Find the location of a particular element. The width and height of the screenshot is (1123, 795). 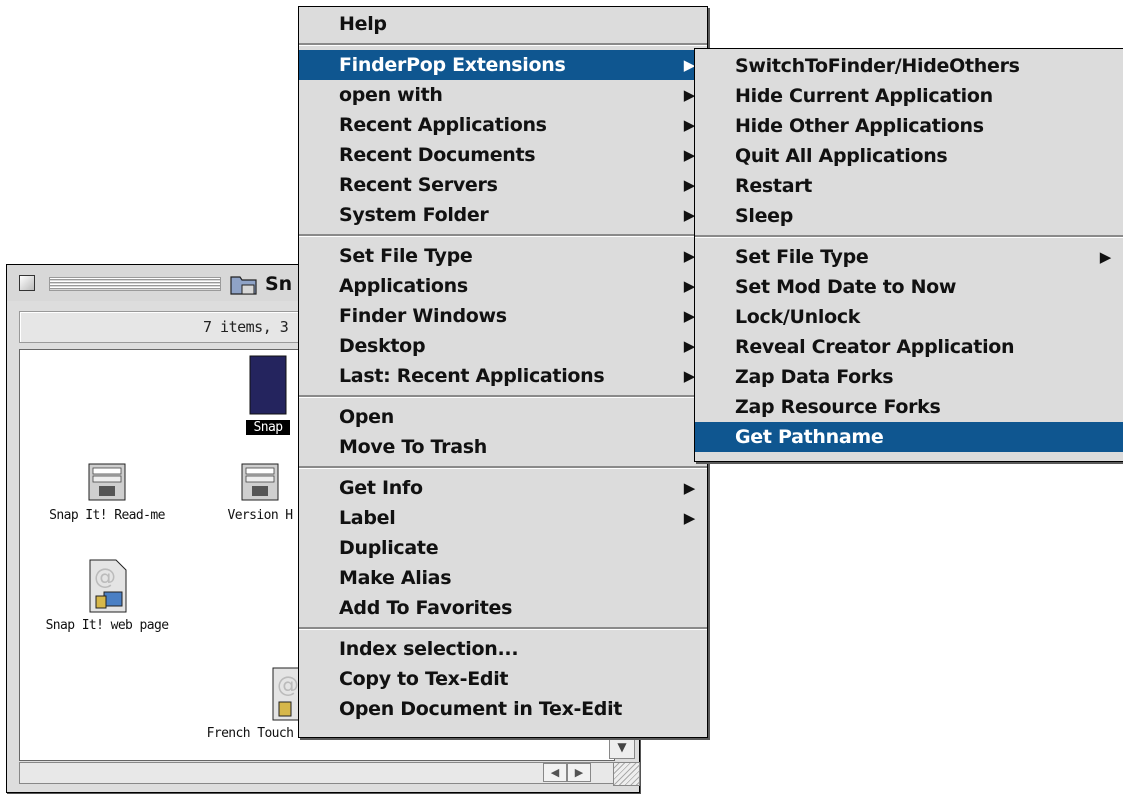

submenu-item-restart: Restart is located at coordinates (909, 186).